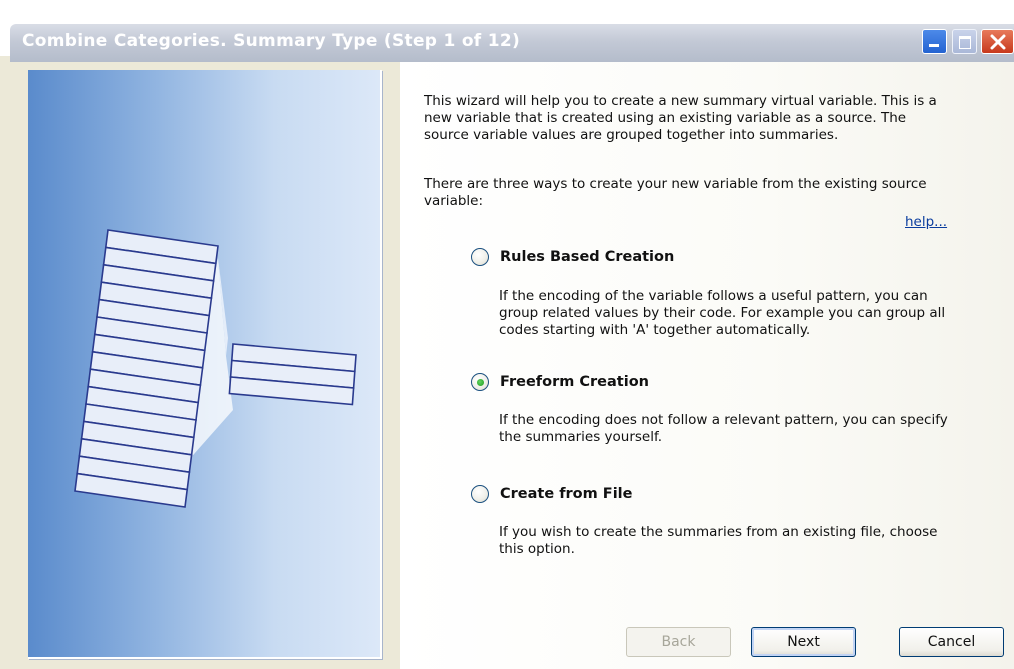 This screenshot has width=1014, height=669. Describe the element at coordinates (803, 642) in the screenshot. I see `next-button: Next` at that location.